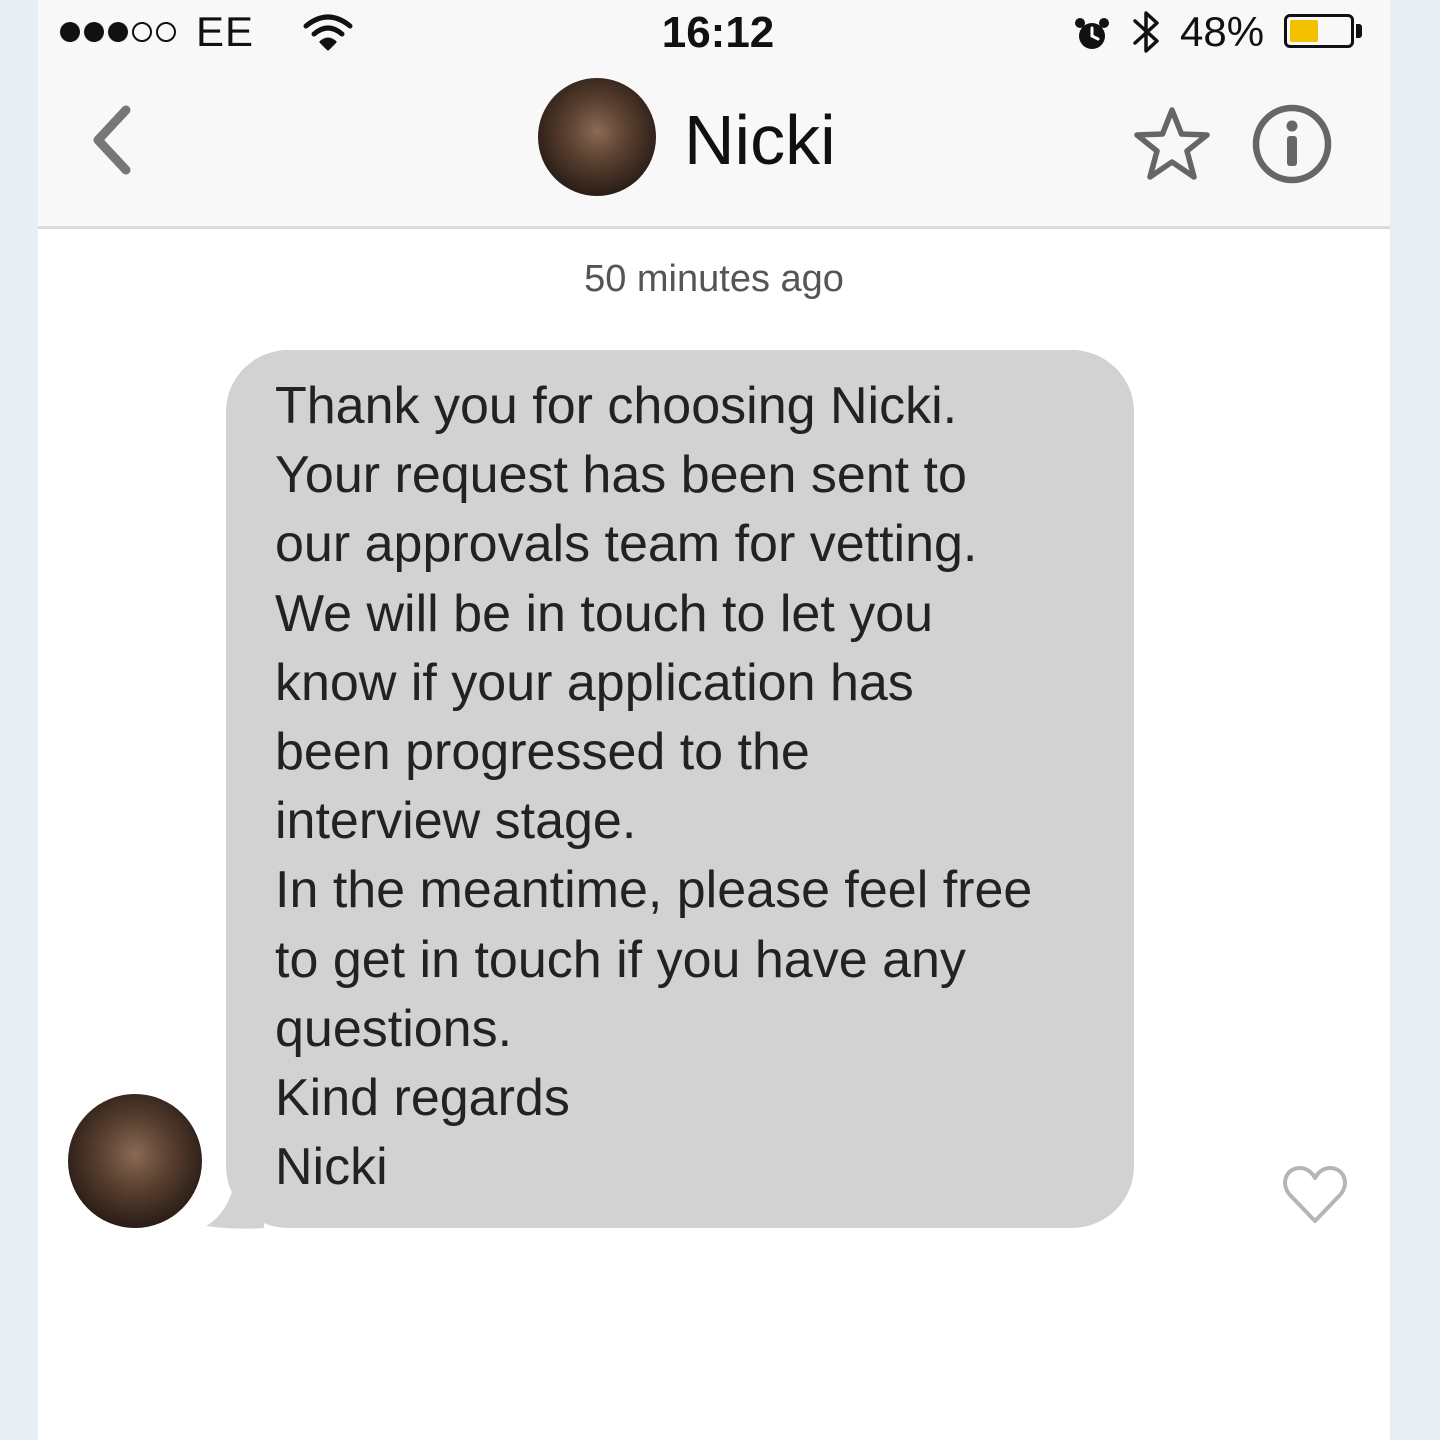  Describe the element at coordinates (604, 613) in the screenshot. I see `message-line: We will be in touch to let you` at that location.